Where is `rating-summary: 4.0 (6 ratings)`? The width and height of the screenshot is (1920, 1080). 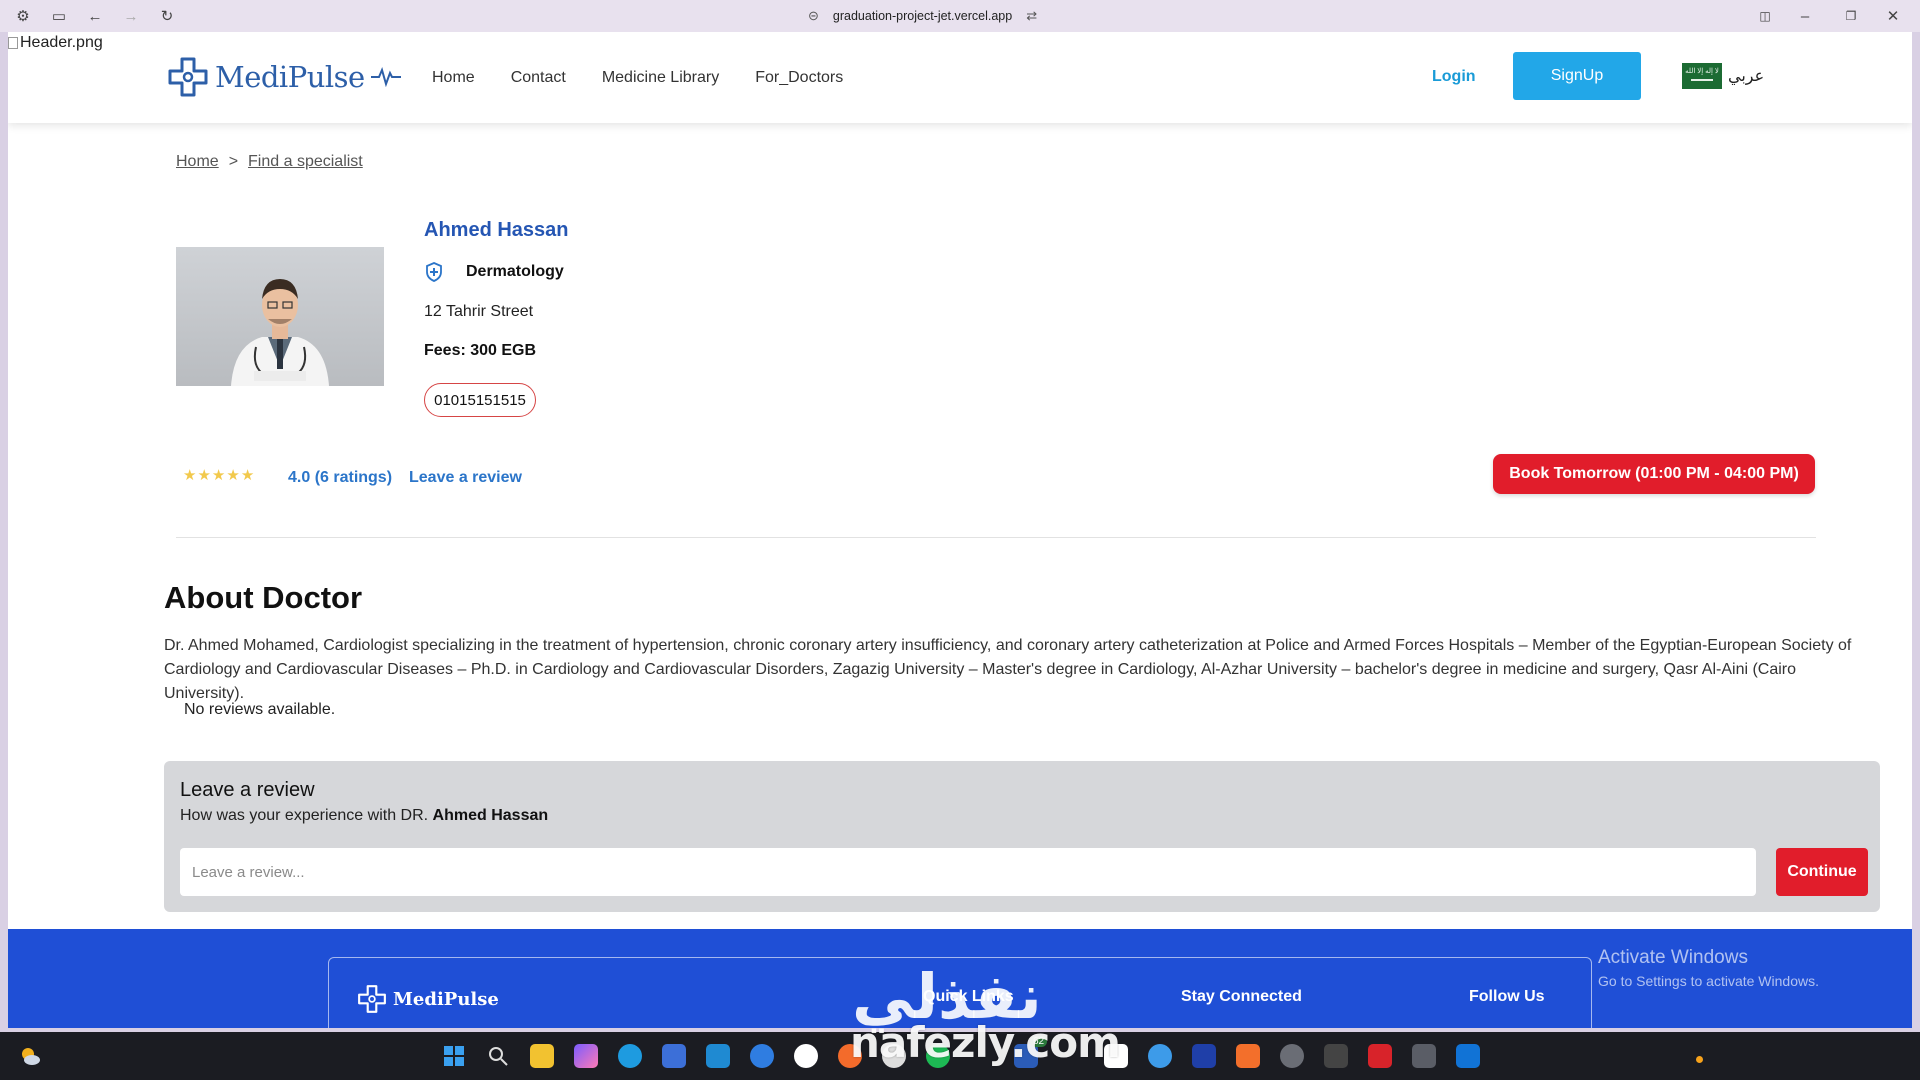
rating-summary: 4.0 (6 ratings) is located at coordinates (340, 478).